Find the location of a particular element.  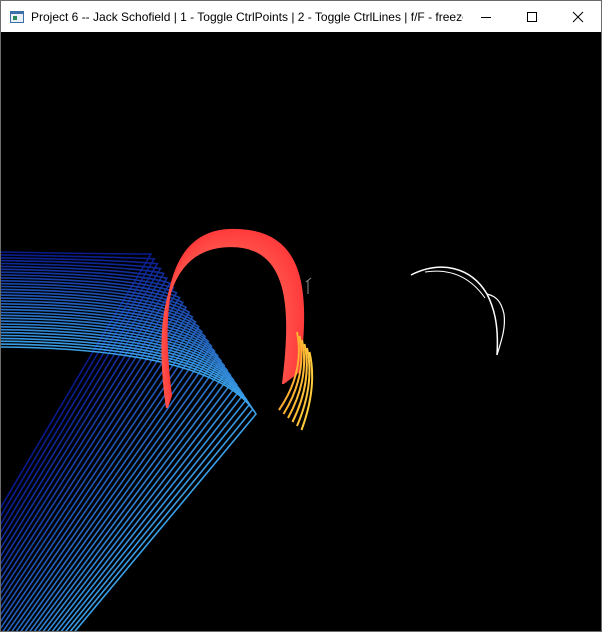

maximize-icon is located at coordinates (532, 16).